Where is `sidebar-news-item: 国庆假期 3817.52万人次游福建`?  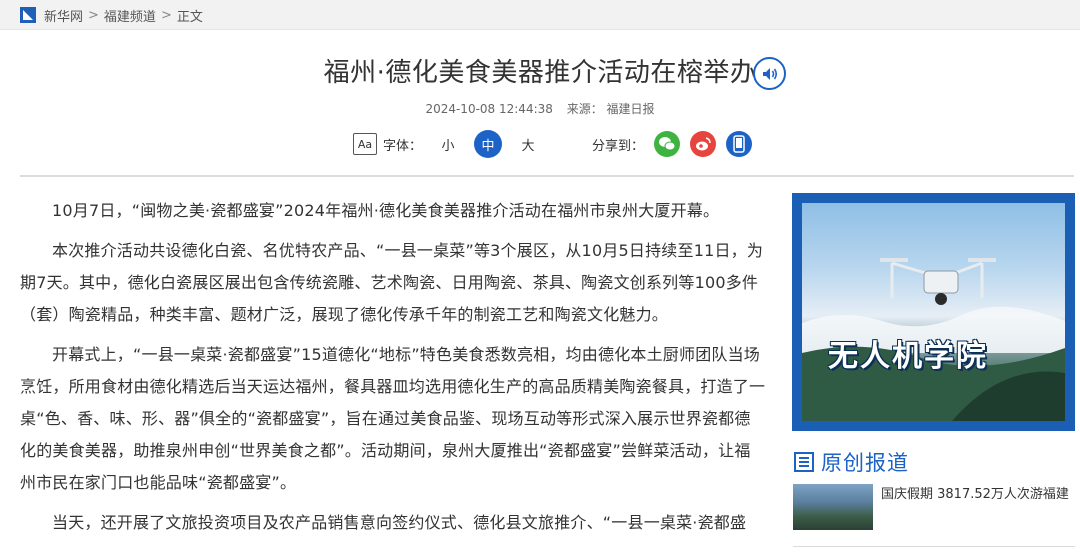
sidebar-news-item: 国庆假期 3817.52万人次游福建 is located at coordinates (934, 508).